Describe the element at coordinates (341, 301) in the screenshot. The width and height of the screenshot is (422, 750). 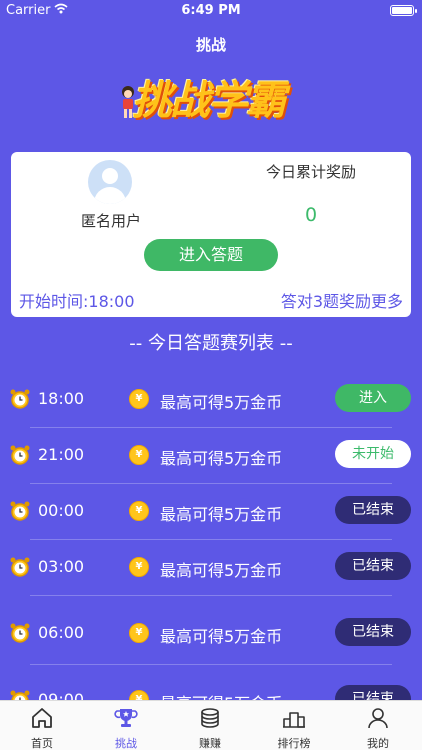
I see `bonus-note: 答对3题奖励更多` at that location.